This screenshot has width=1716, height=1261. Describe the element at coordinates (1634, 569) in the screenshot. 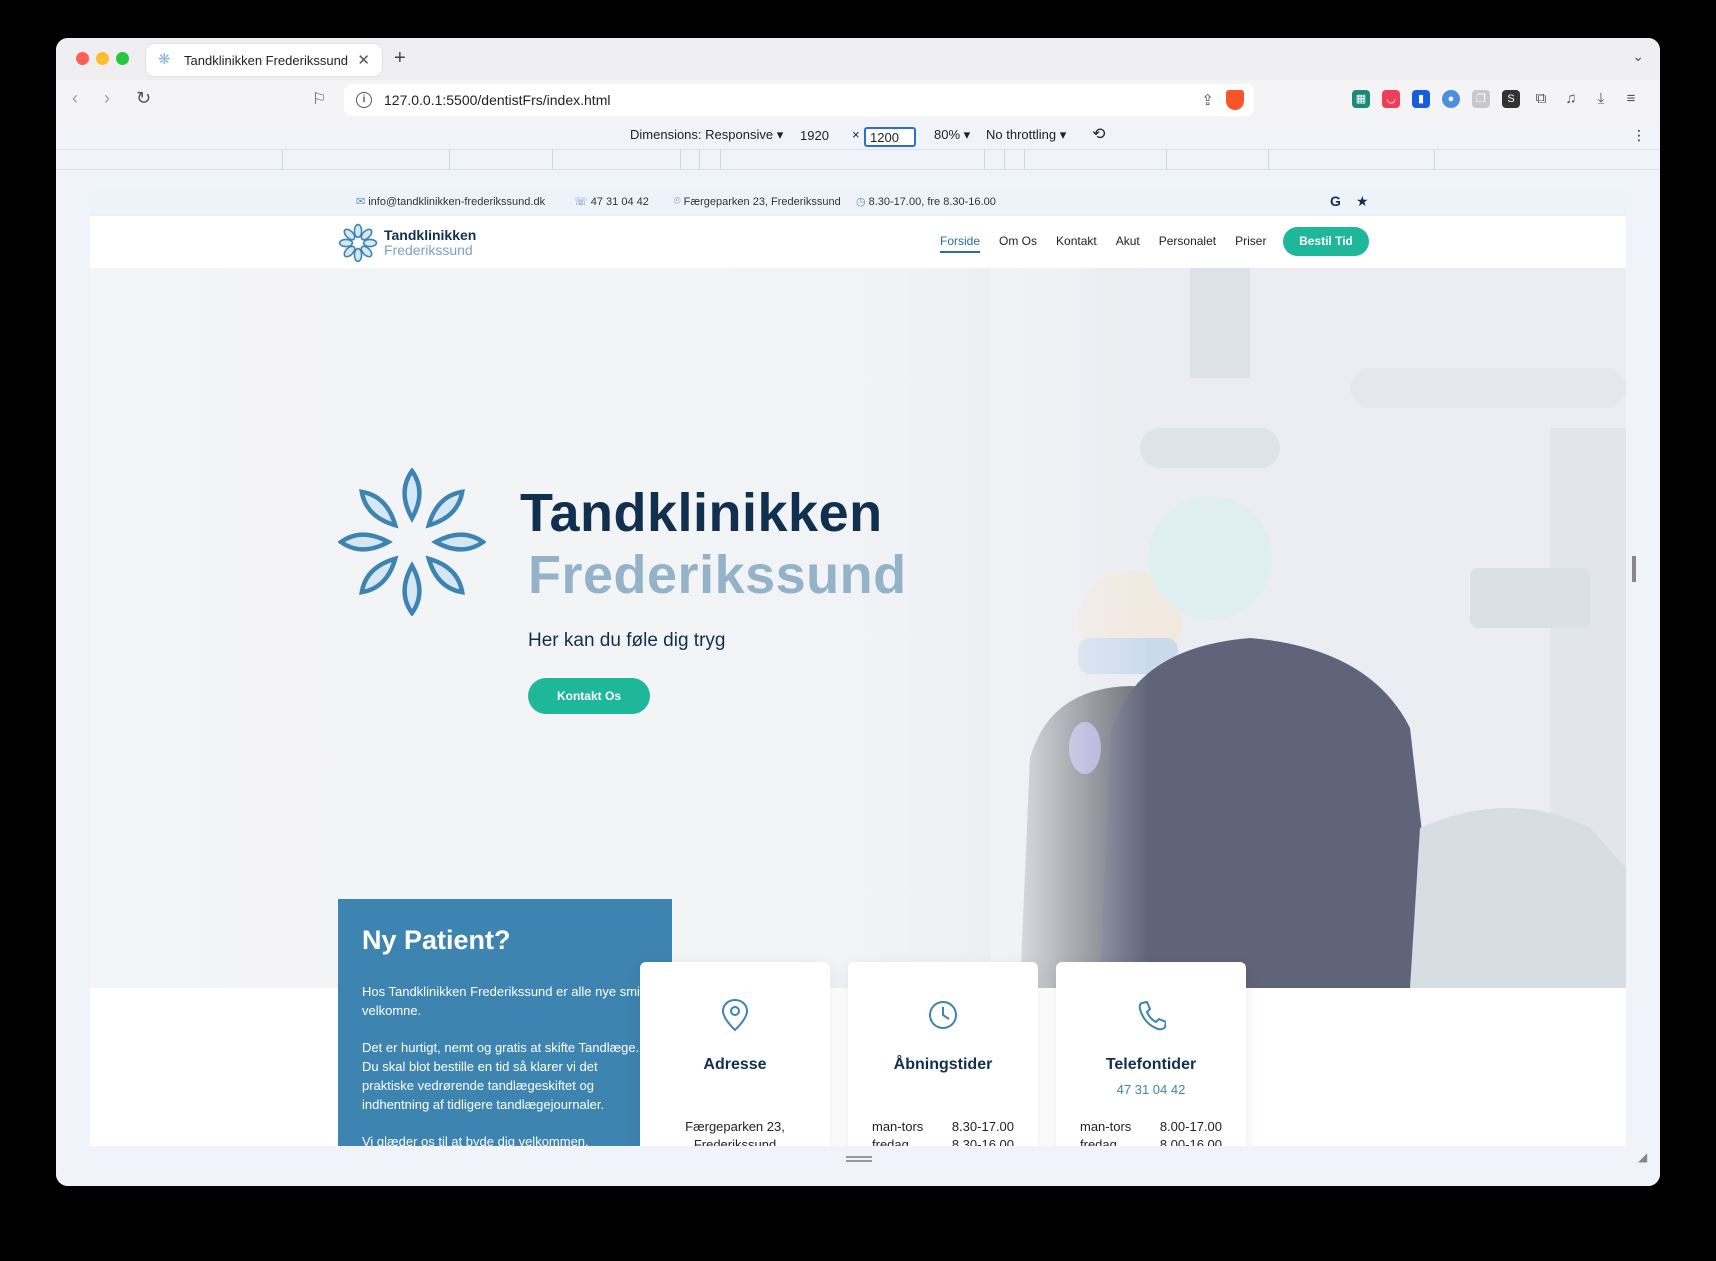

I see `side-resize-handle` at that location.